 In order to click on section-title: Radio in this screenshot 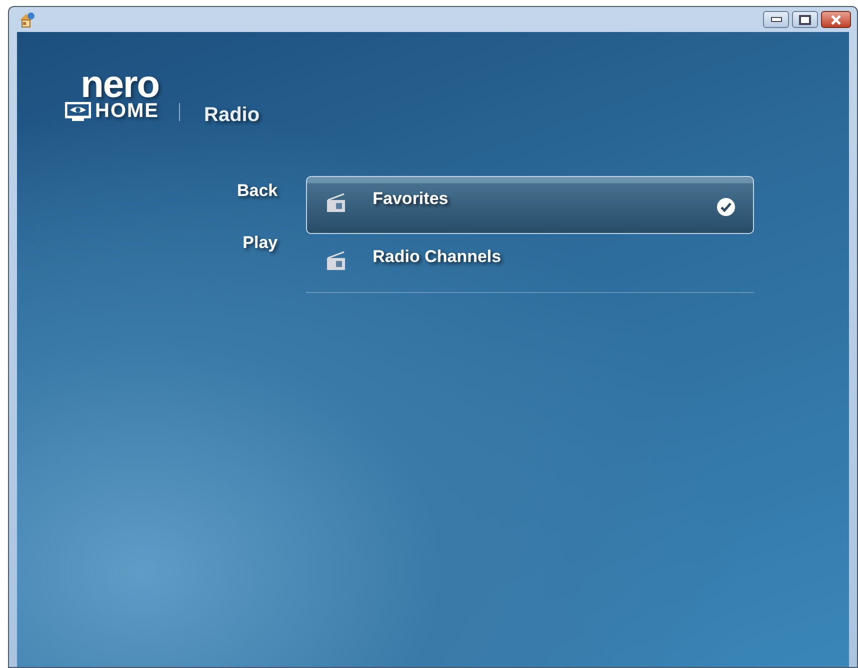, I will do `click(232, 115)`.